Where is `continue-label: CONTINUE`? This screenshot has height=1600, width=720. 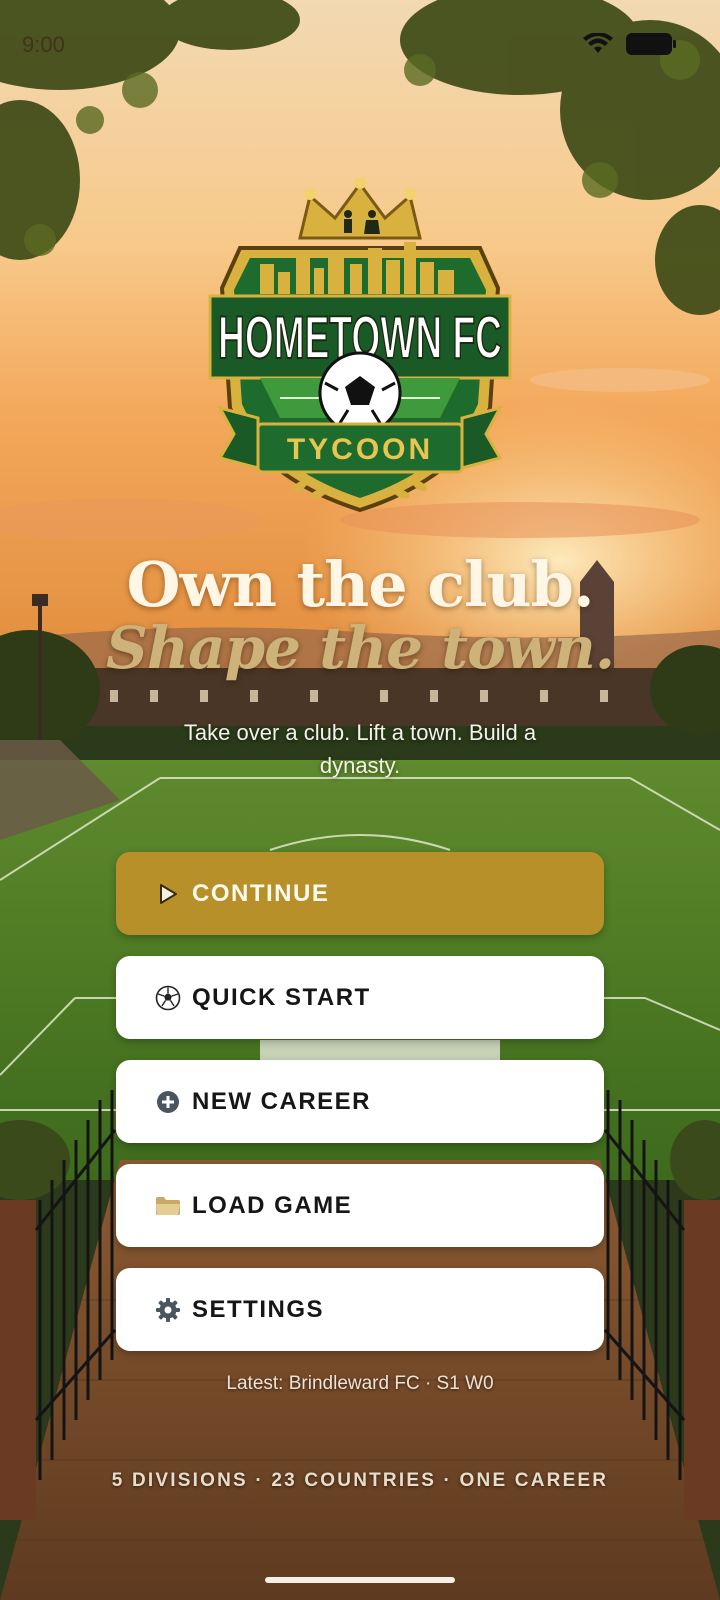
continue-label: CONTINUE is located at coordinates (261, 893).